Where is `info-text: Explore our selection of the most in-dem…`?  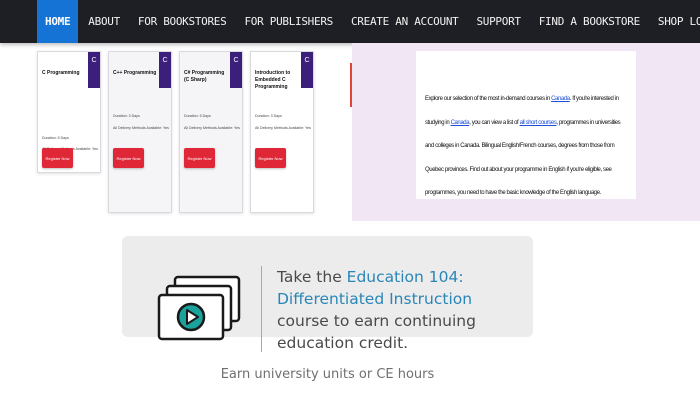 info-text: Explore our selection of the most in-dem… is located at coordinates (488, 99).